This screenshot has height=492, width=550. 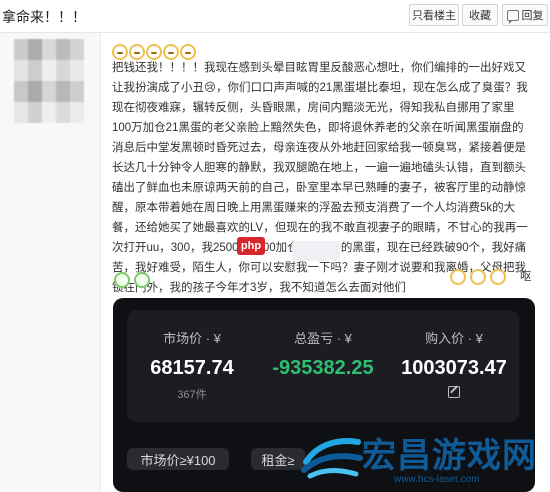 What do you see at coordinates (480, 15) in the screenshot?
I see `favorite-button: 收藏` at bounding box center [480, 15].